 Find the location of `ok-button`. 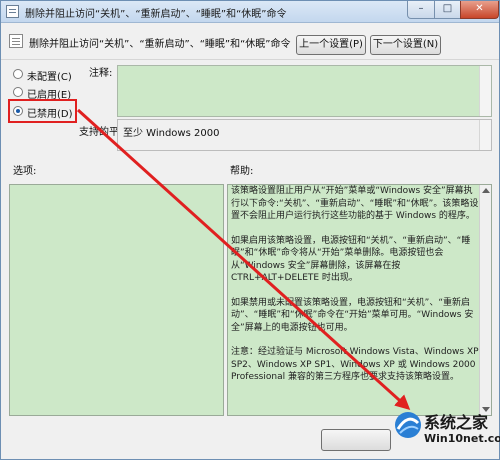

ok-button is located at coordinates (356, 440).